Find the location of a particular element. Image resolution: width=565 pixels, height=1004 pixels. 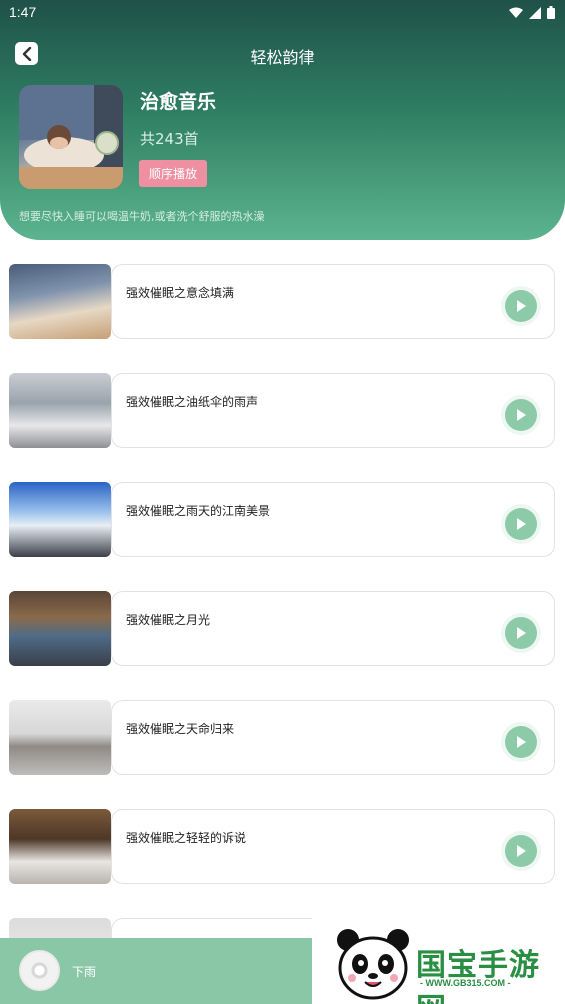

watermark-url: - WWW.GB315.COM - is located at coordinates (465, 983).